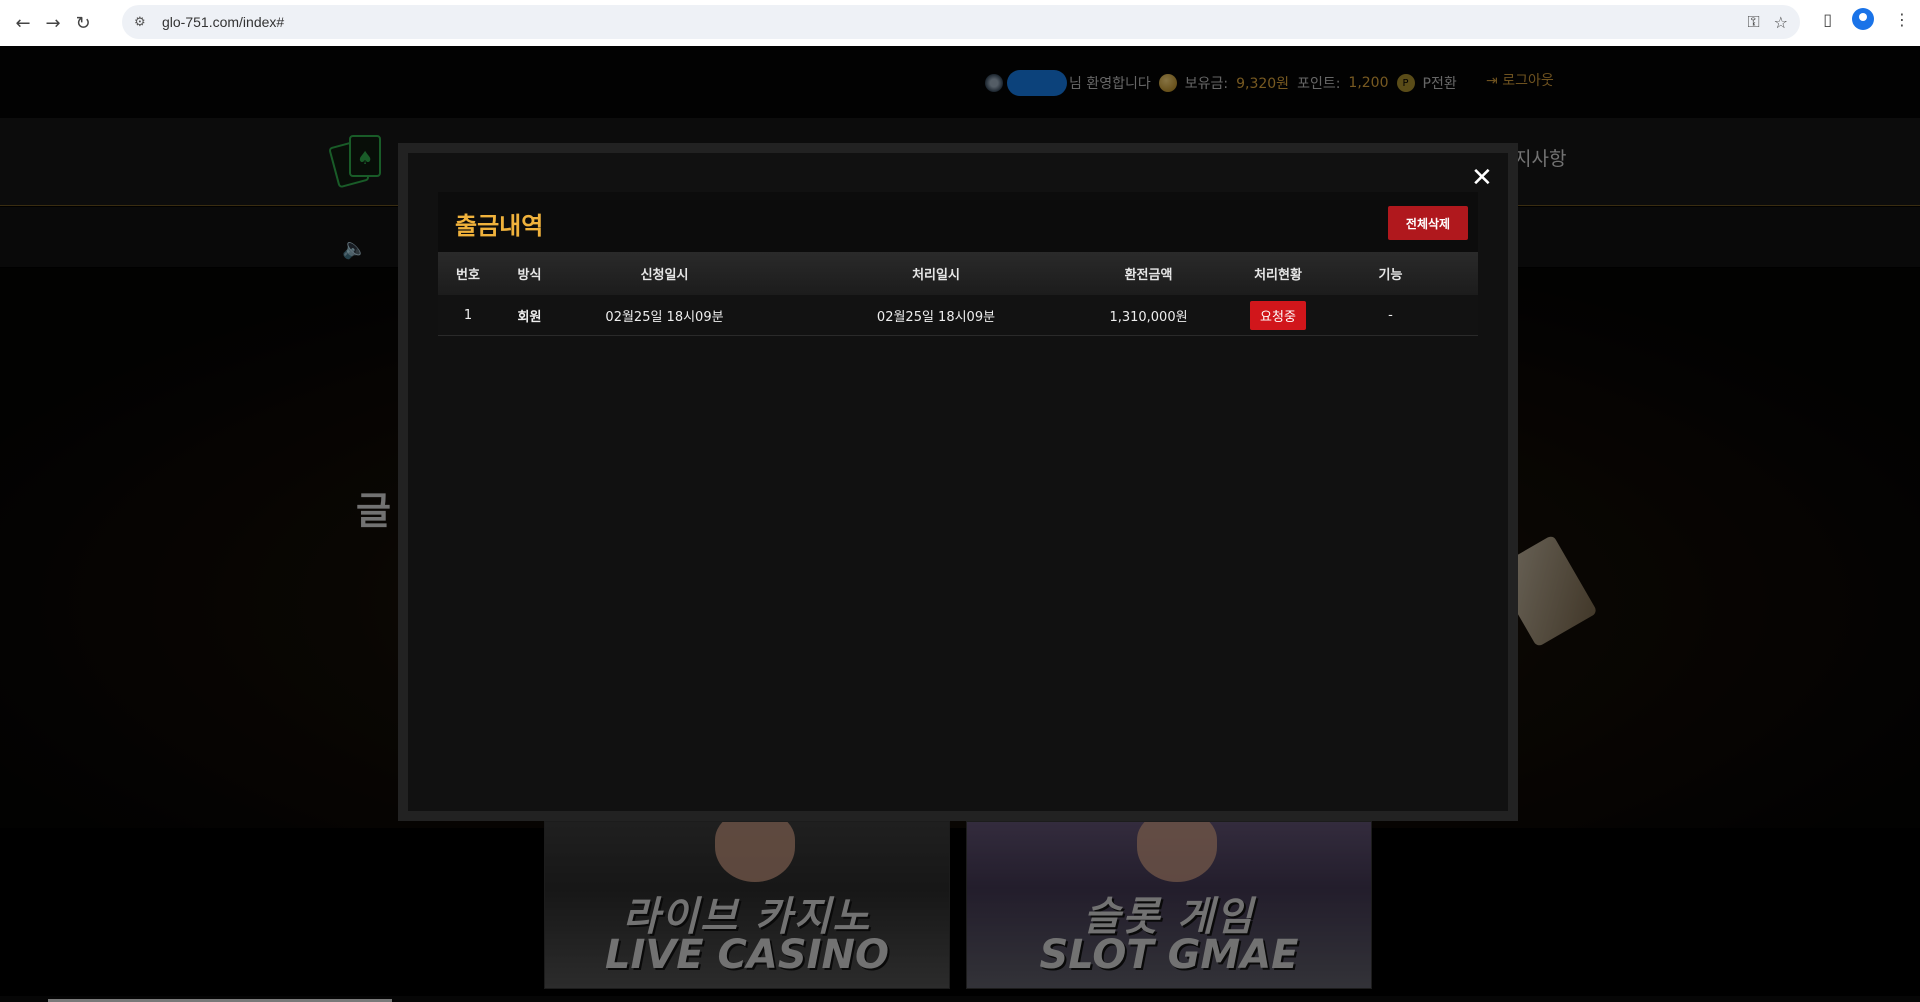  I want to click on reload-icon: ↻, so click(83, 23).